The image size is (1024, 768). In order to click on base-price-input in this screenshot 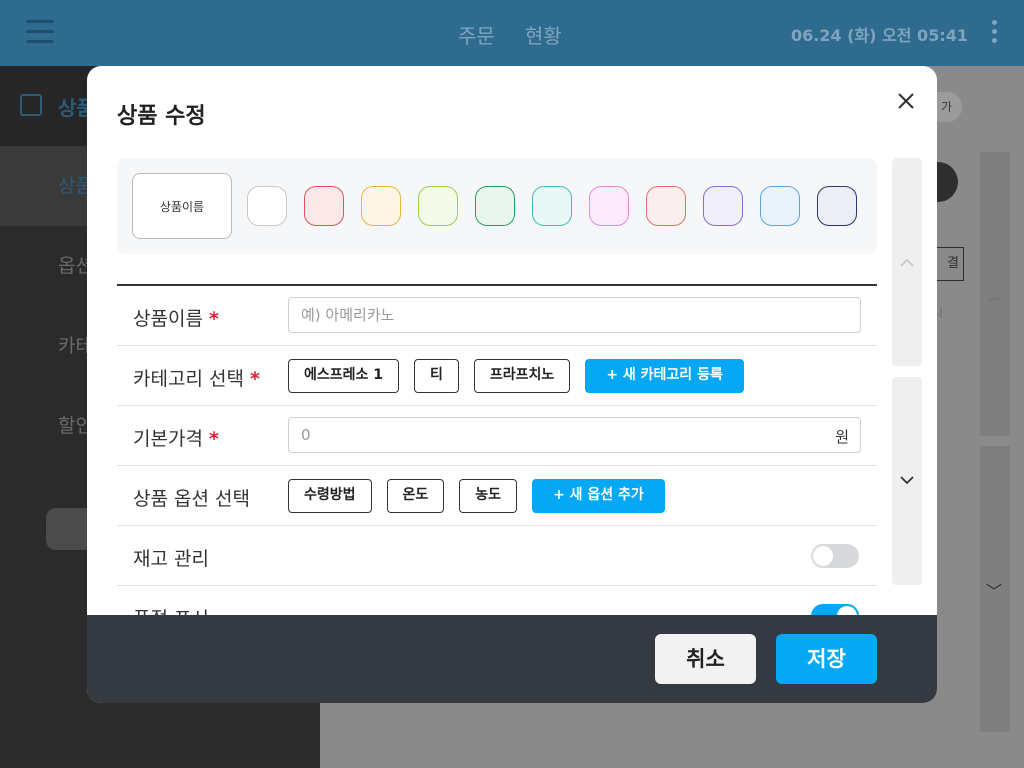, I will do `click(574, 435)`.